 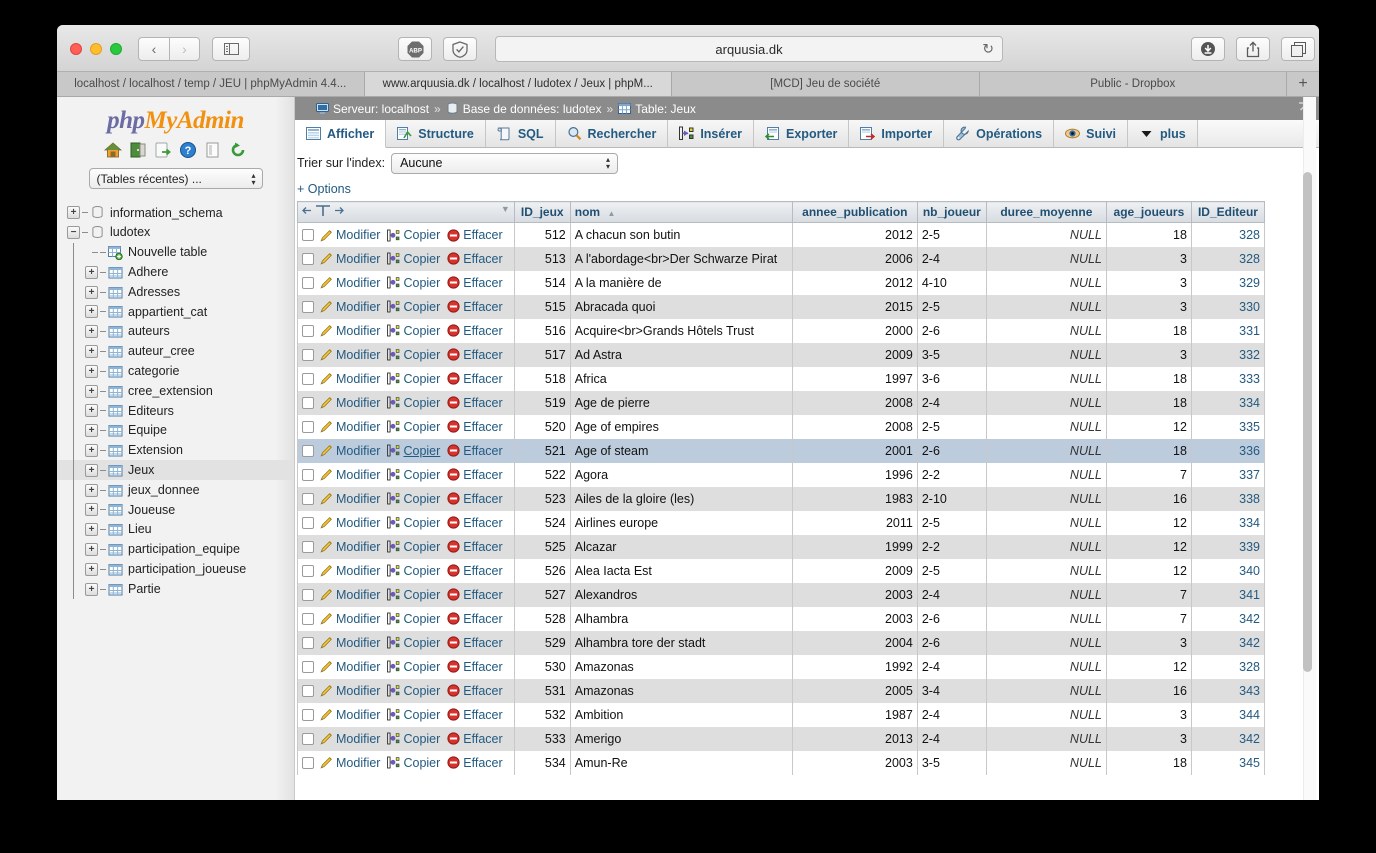 What do you see at coordinates (1253, 49) in the screenshot?
I see `share-icon` at bounding box center [1253, 49].